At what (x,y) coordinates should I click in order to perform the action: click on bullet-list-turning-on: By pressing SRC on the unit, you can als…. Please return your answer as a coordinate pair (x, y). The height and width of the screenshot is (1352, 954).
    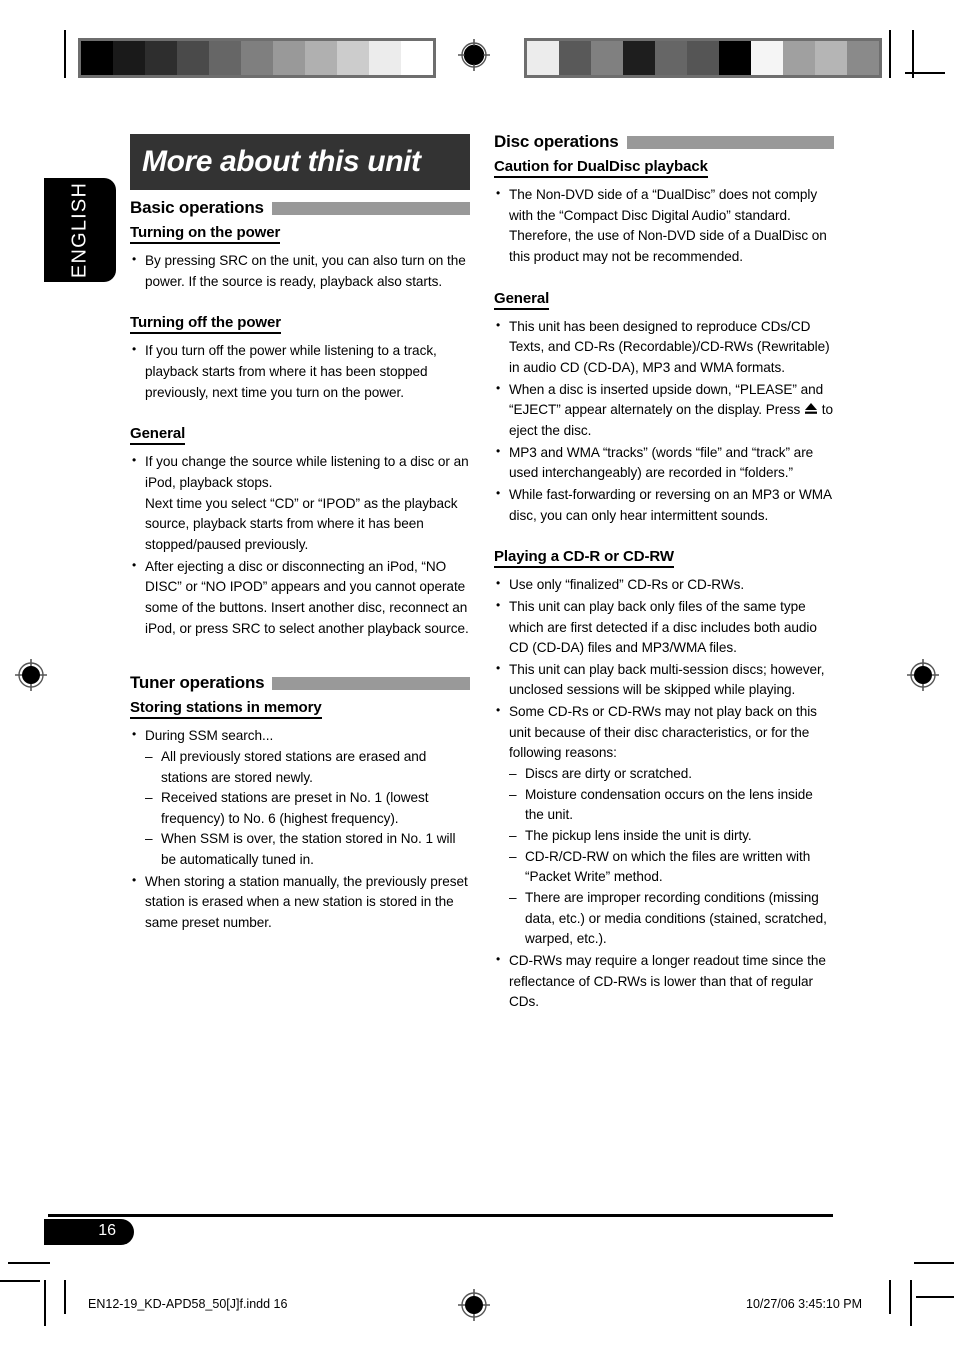
    Looking at the image, I should click on (300, 271).